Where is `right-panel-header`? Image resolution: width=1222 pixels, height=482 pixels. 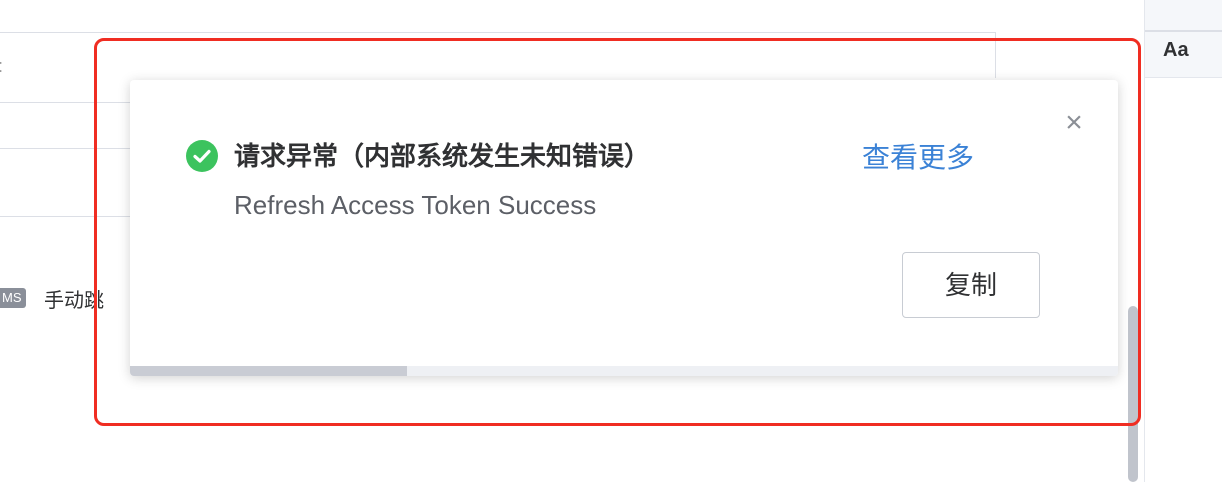
right-panel-header is located at coordinates (1183, 16).